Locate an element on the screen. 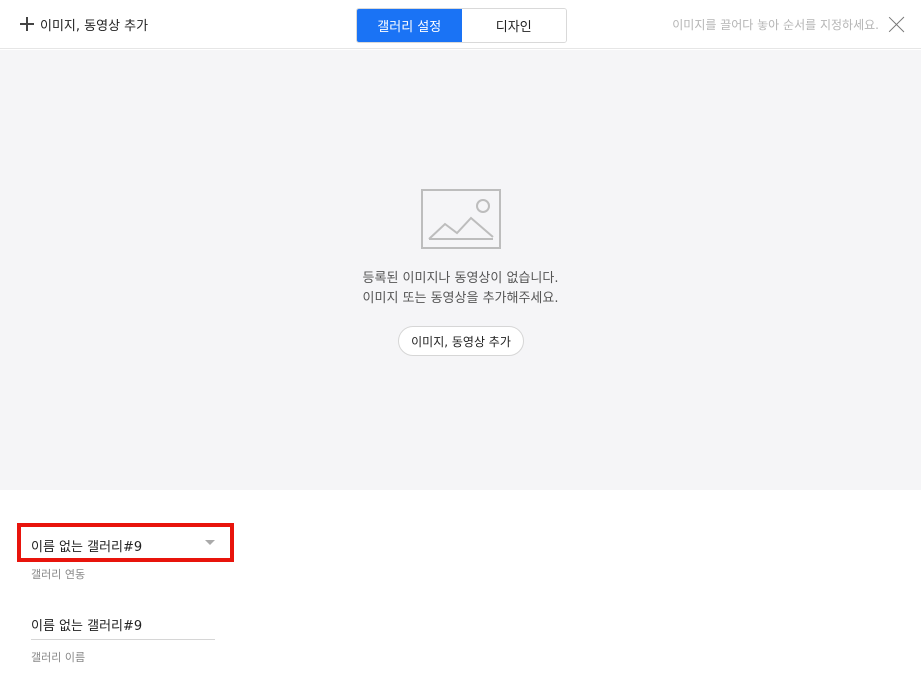  gallery-link-select: 이름 없는 갤러리#9 is located at coordinates (125, 542).